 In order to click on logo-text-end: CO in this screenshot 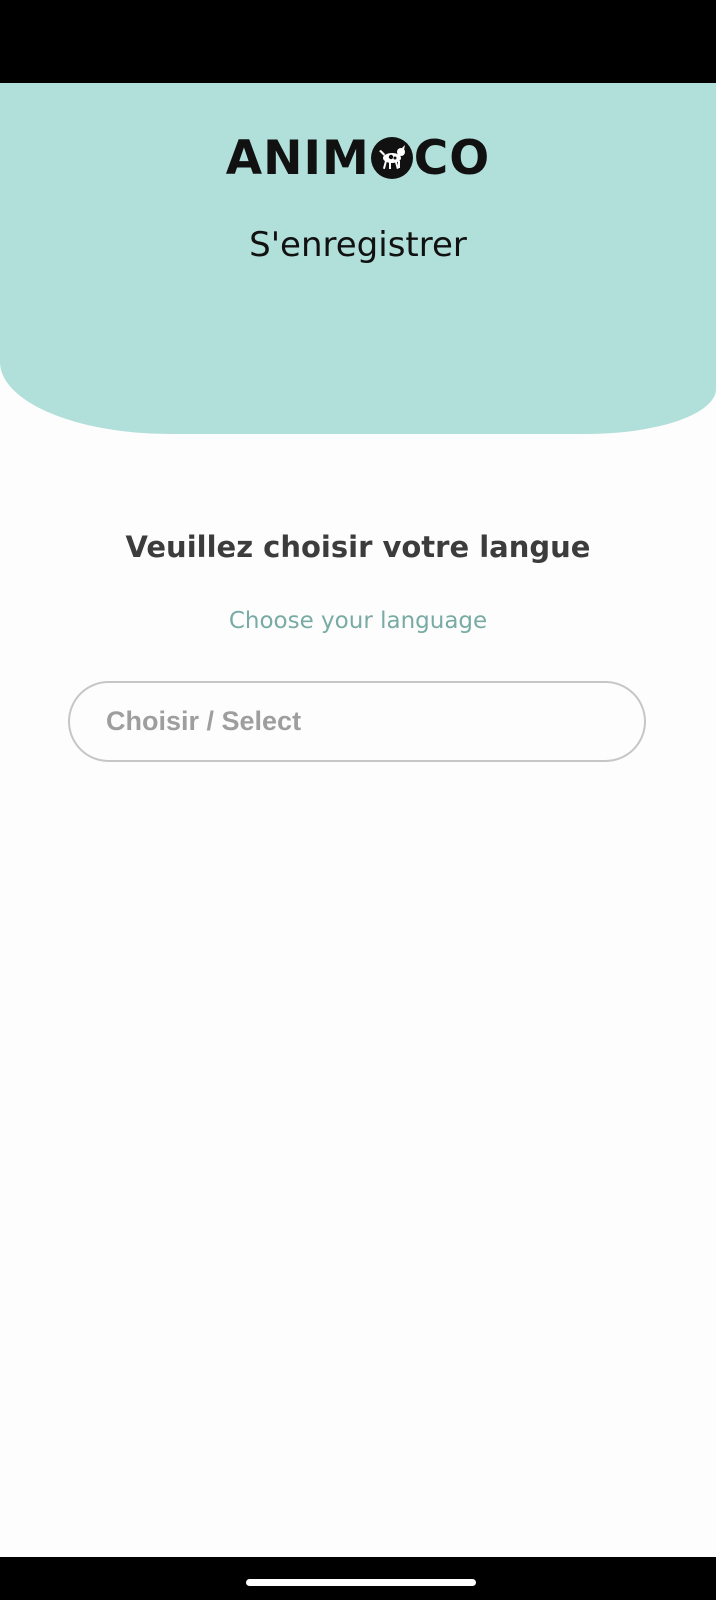, I will do `click(452, 158)`.